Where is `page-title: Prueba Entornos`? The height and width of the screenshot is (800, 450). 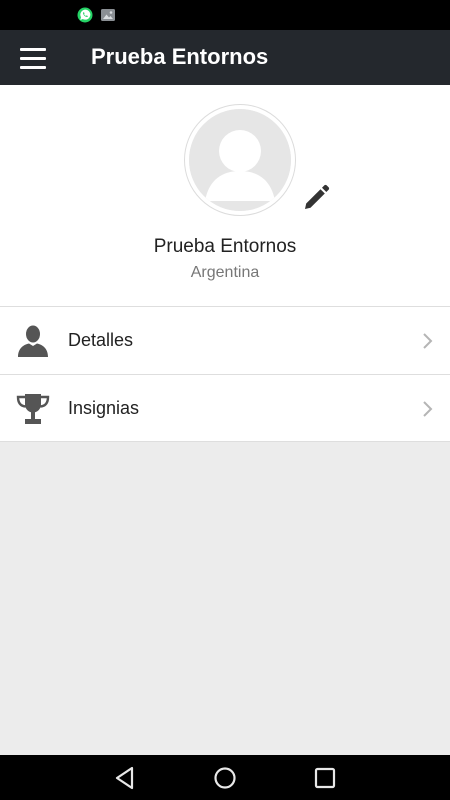 page-title: Prueba Entornos is located at coordinates (180, 56).